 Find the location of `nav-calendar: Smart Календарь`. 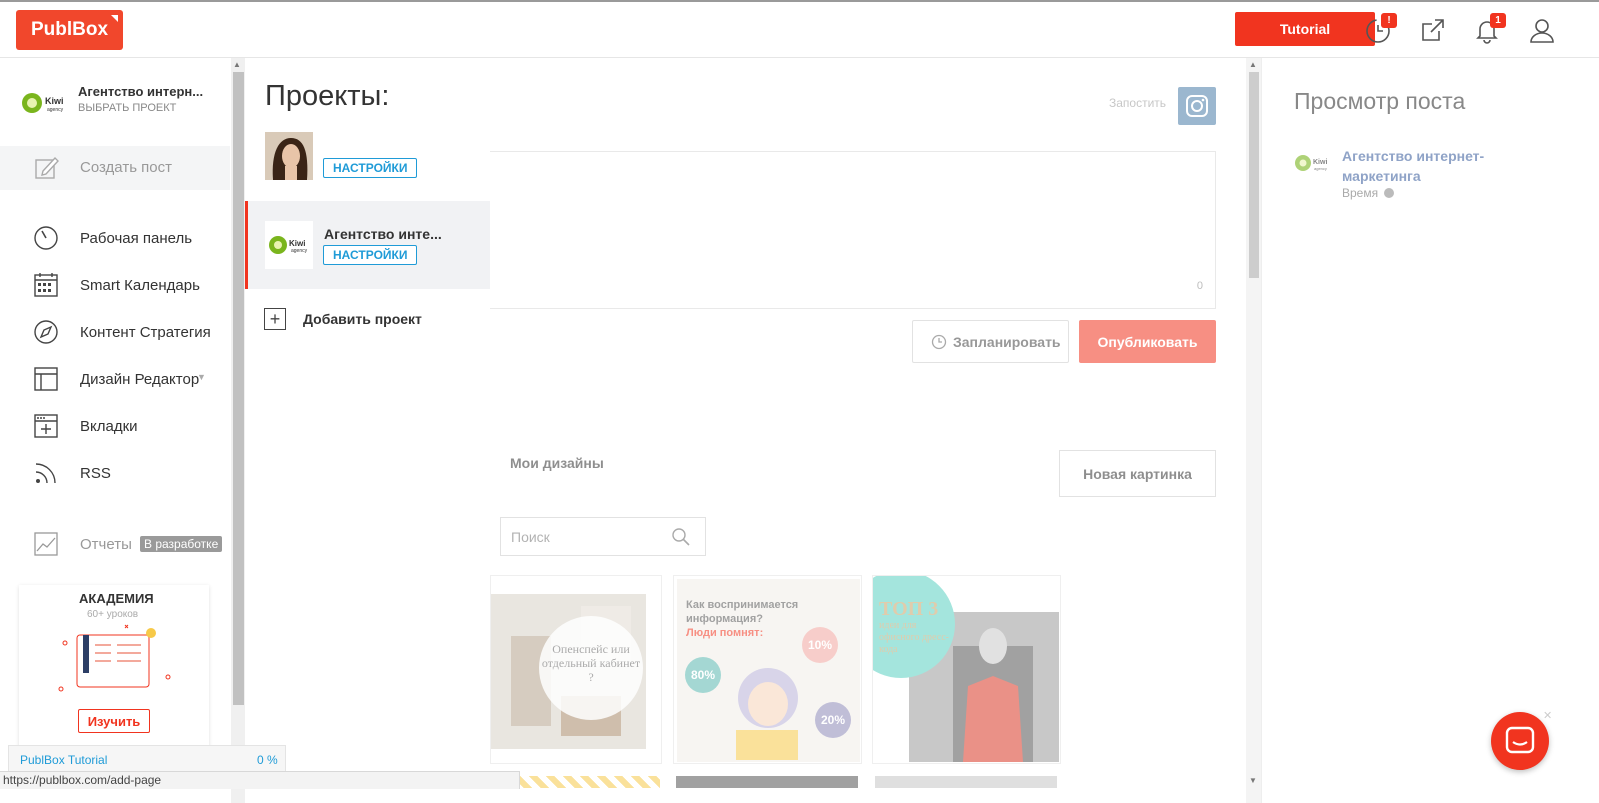

nav-calendar: Smart Календарь is located at coordinates (115, 285).